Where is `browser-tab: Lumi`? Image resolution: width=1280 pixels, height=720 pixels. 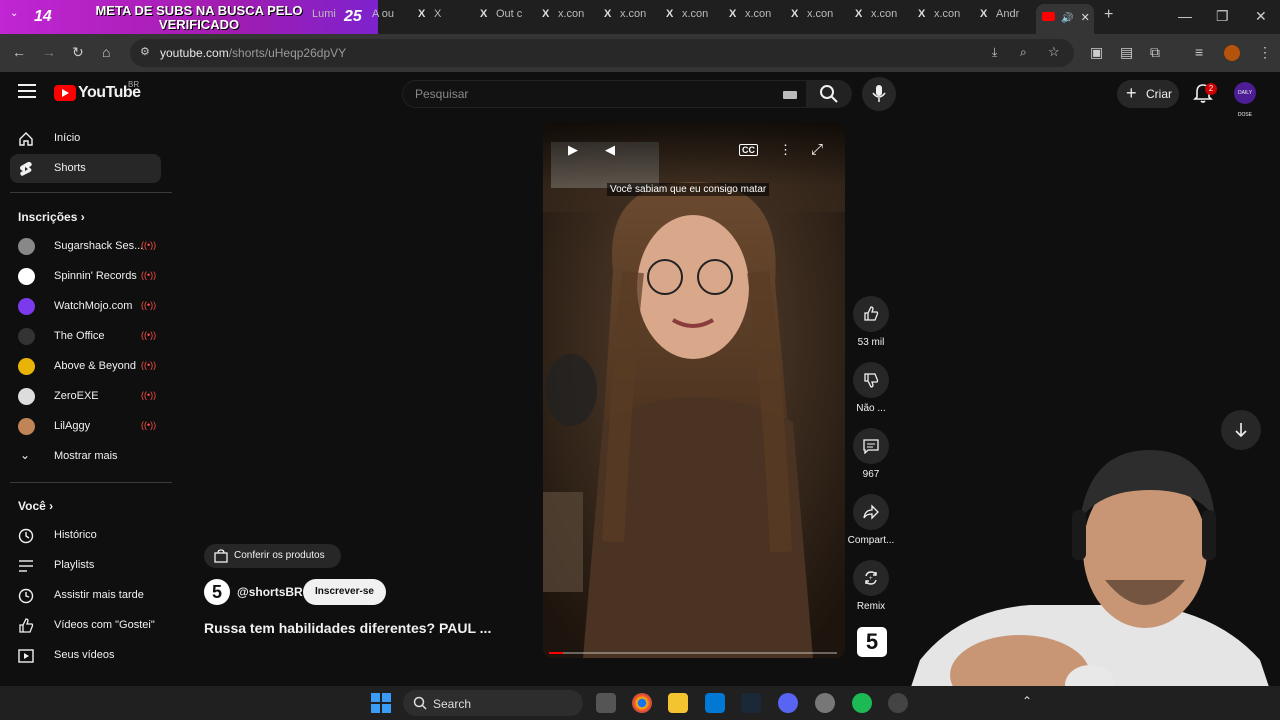 browser-tab: Lumi is located at coordinates (322, 18).